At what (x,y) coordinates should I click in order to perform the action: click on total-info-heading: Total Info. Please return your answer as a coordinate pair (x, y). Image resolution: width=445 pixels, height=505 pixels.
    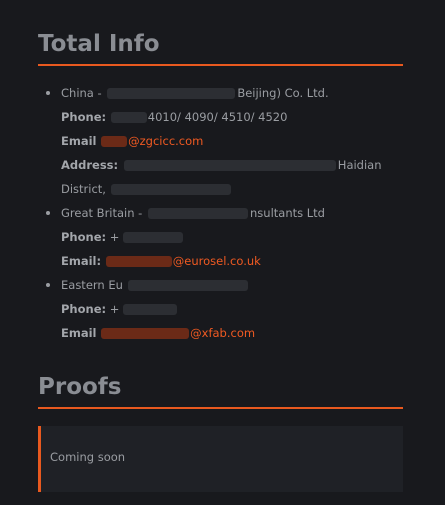
    Looking at the image, I should click on (99, 44).